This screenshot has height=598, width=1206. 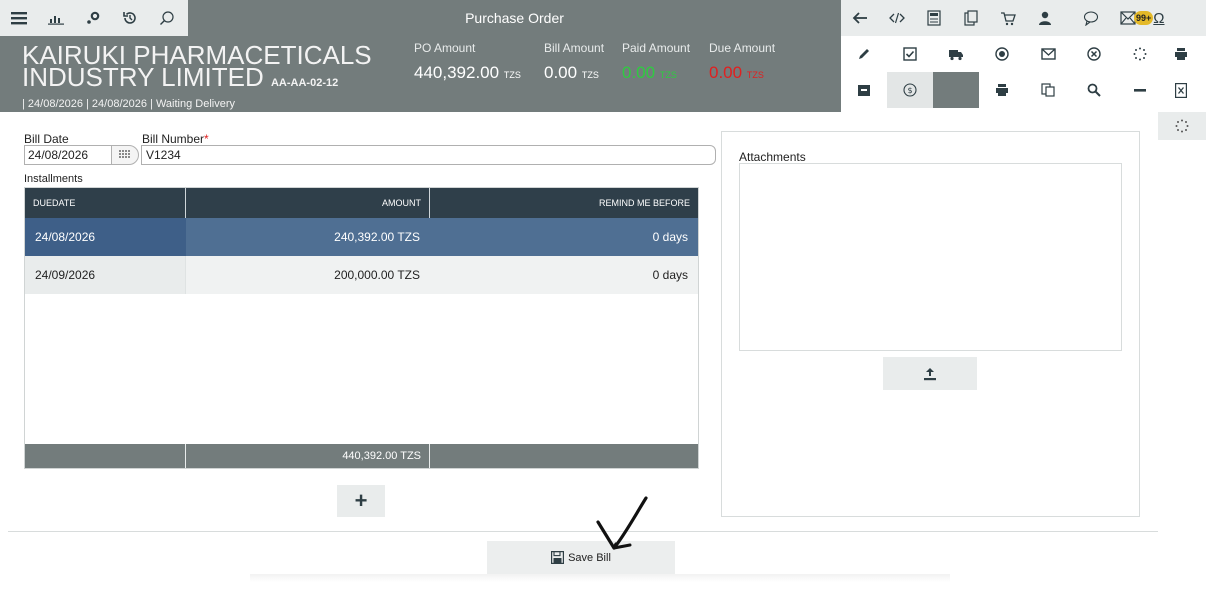 I want to click on action-toolbar: $, so click(x=1023, y=74).